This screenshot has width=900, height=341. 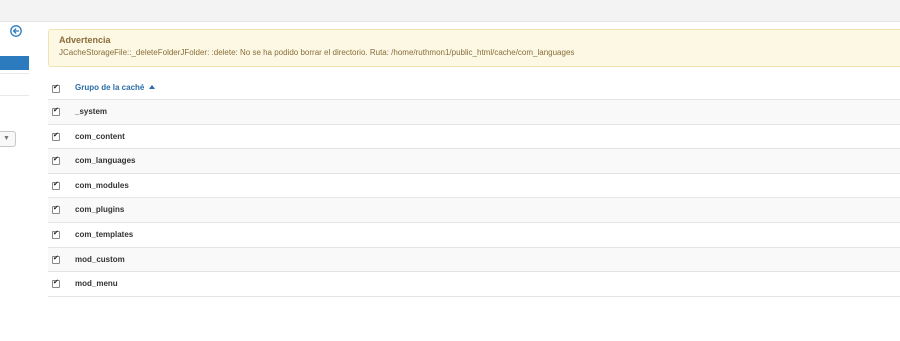 What do you see at coordinates (474, 88) in the screenshot?
I see `table-header: Grupo de la caché` at bounding box center [474, 88].